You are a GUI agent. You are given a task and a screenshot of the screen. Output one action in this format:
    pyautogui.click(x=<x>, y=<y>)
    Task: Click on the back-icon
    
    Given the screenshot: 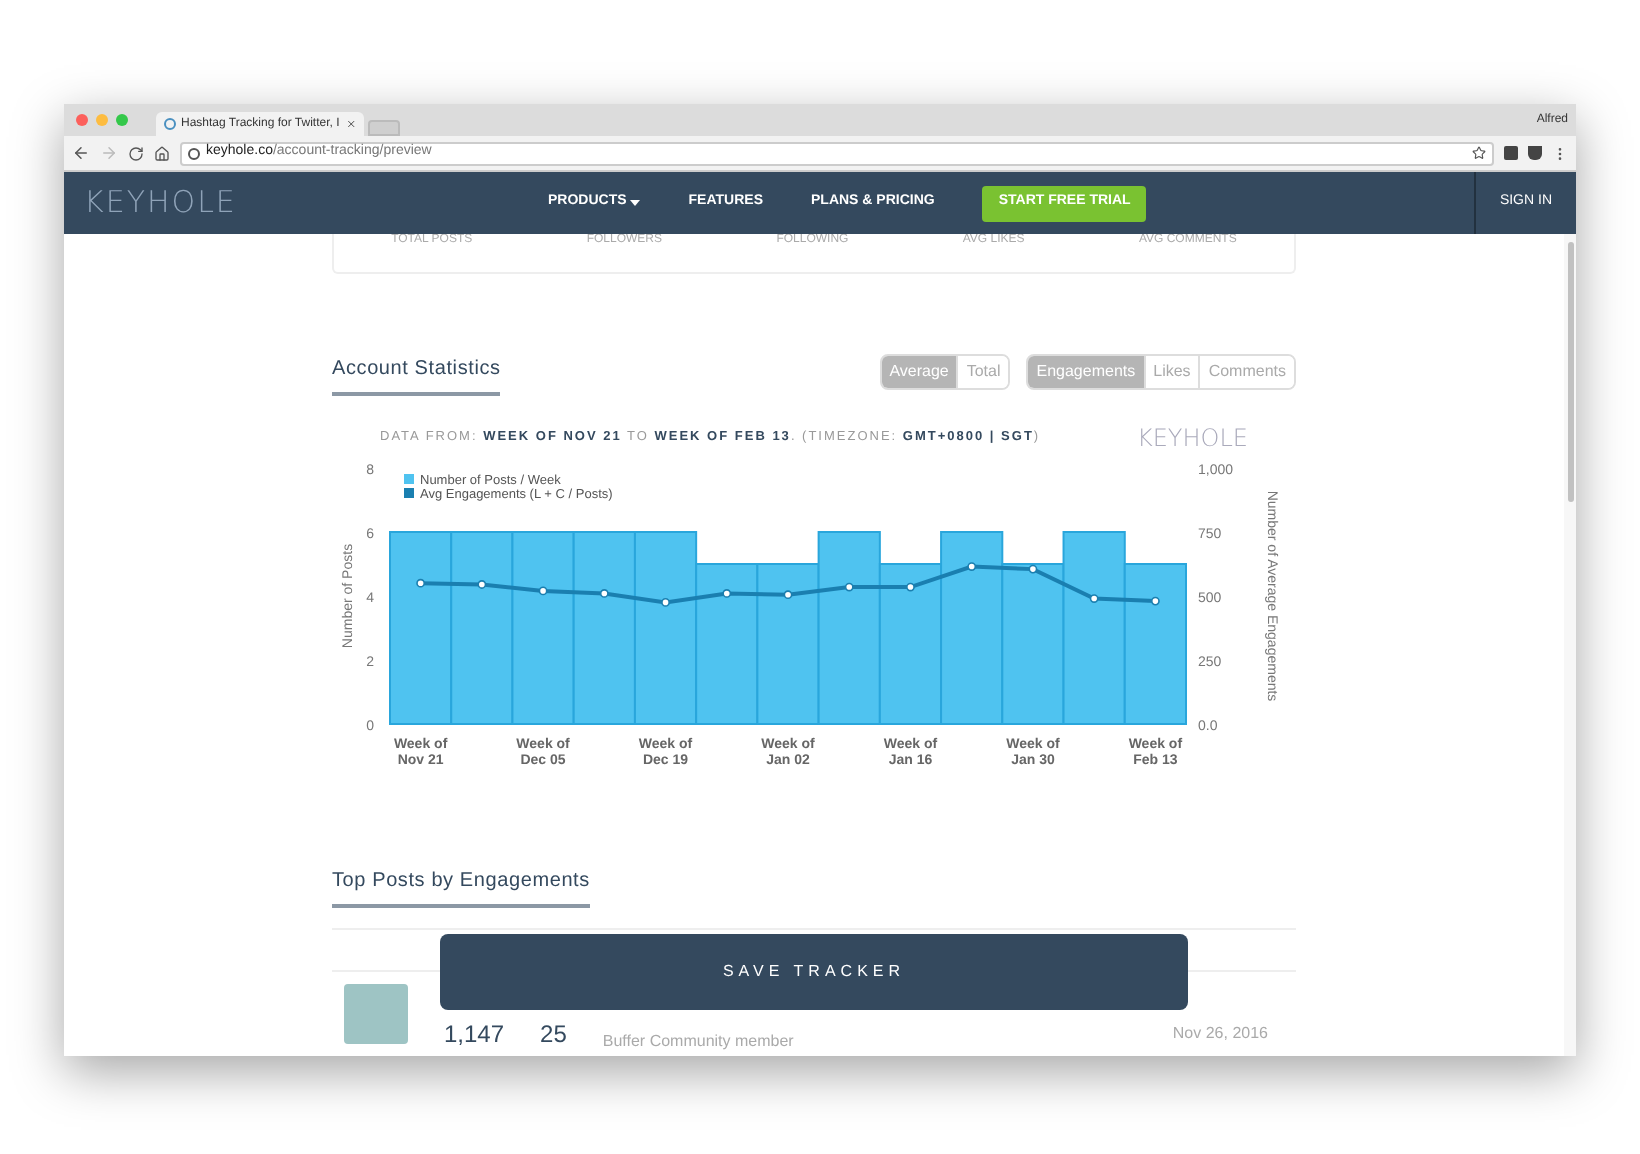 What is the action you would take?
    pyautogui.click(x=81, y=153)
    